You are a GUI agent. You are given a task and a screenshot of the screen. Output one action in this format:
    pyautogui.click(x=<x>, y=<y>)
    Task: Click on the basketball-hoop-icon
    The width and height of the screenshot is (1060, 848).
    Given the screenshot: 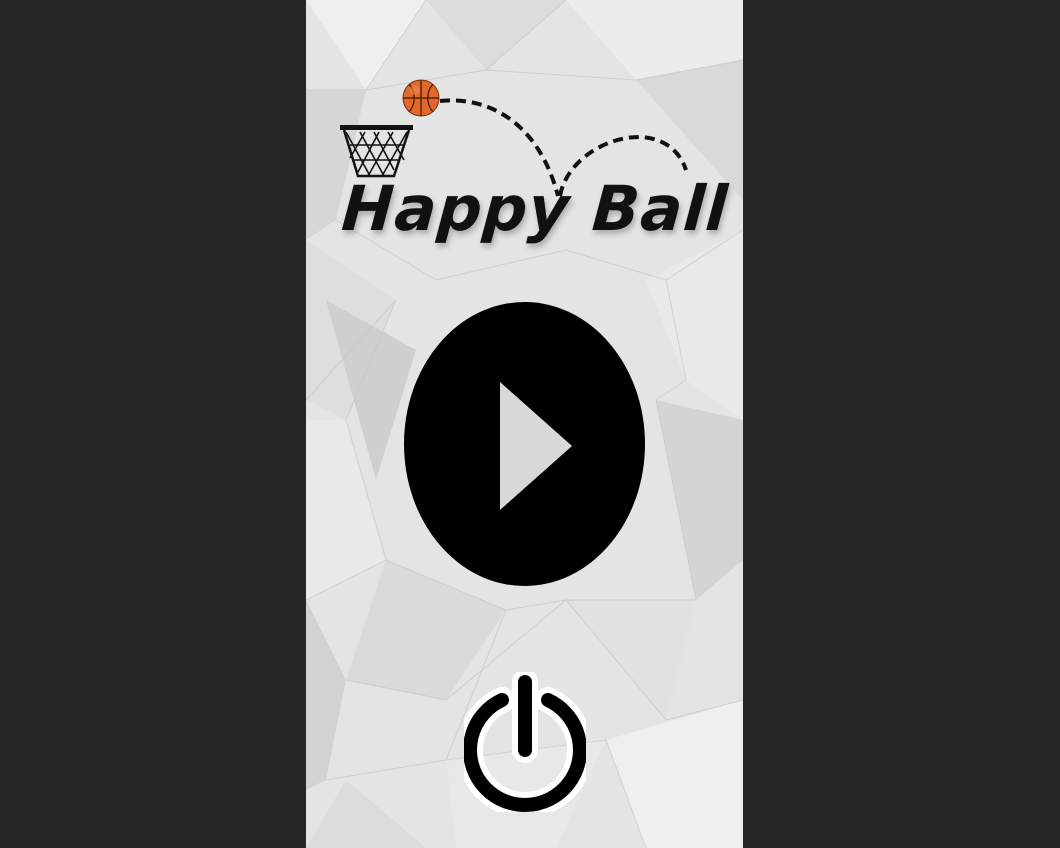 What is the action you would take?
    pyautogui.click(x=376, y=151)
    